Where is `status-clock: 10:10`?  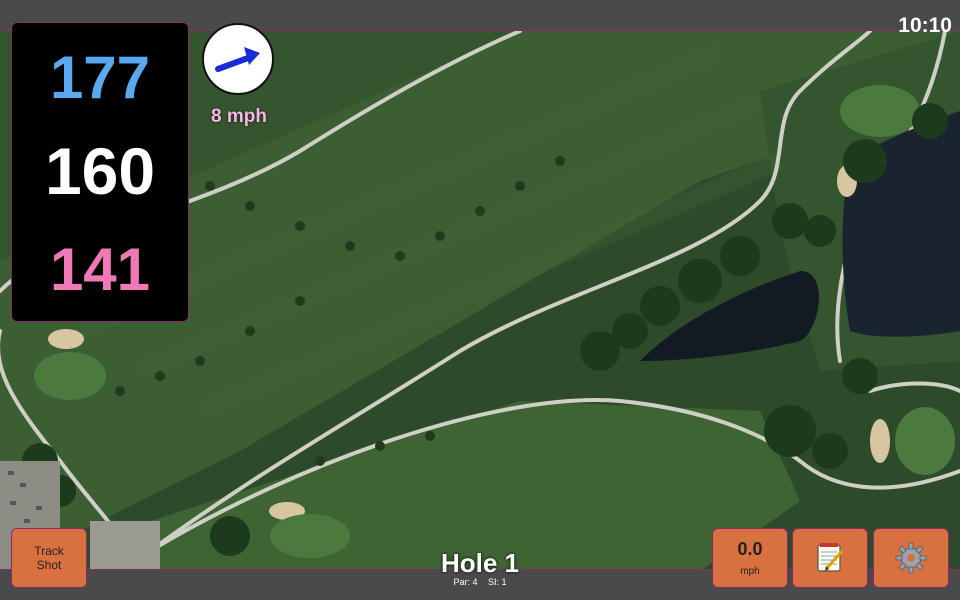
status-clock: 10:10 is located at coordinates (925, 25).